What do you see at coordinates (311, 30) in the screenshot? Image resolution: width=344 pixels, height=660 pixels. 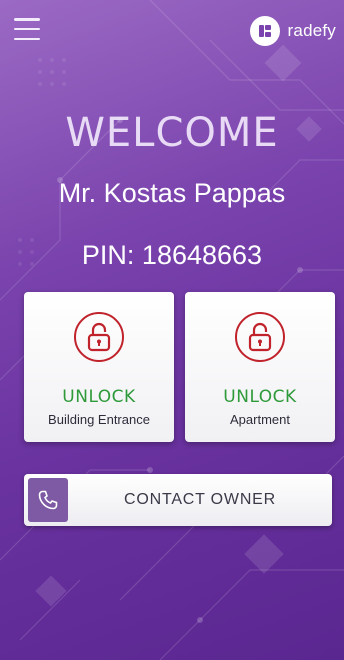 I see `logo-text: radefy` at bounding box center [311, 30].